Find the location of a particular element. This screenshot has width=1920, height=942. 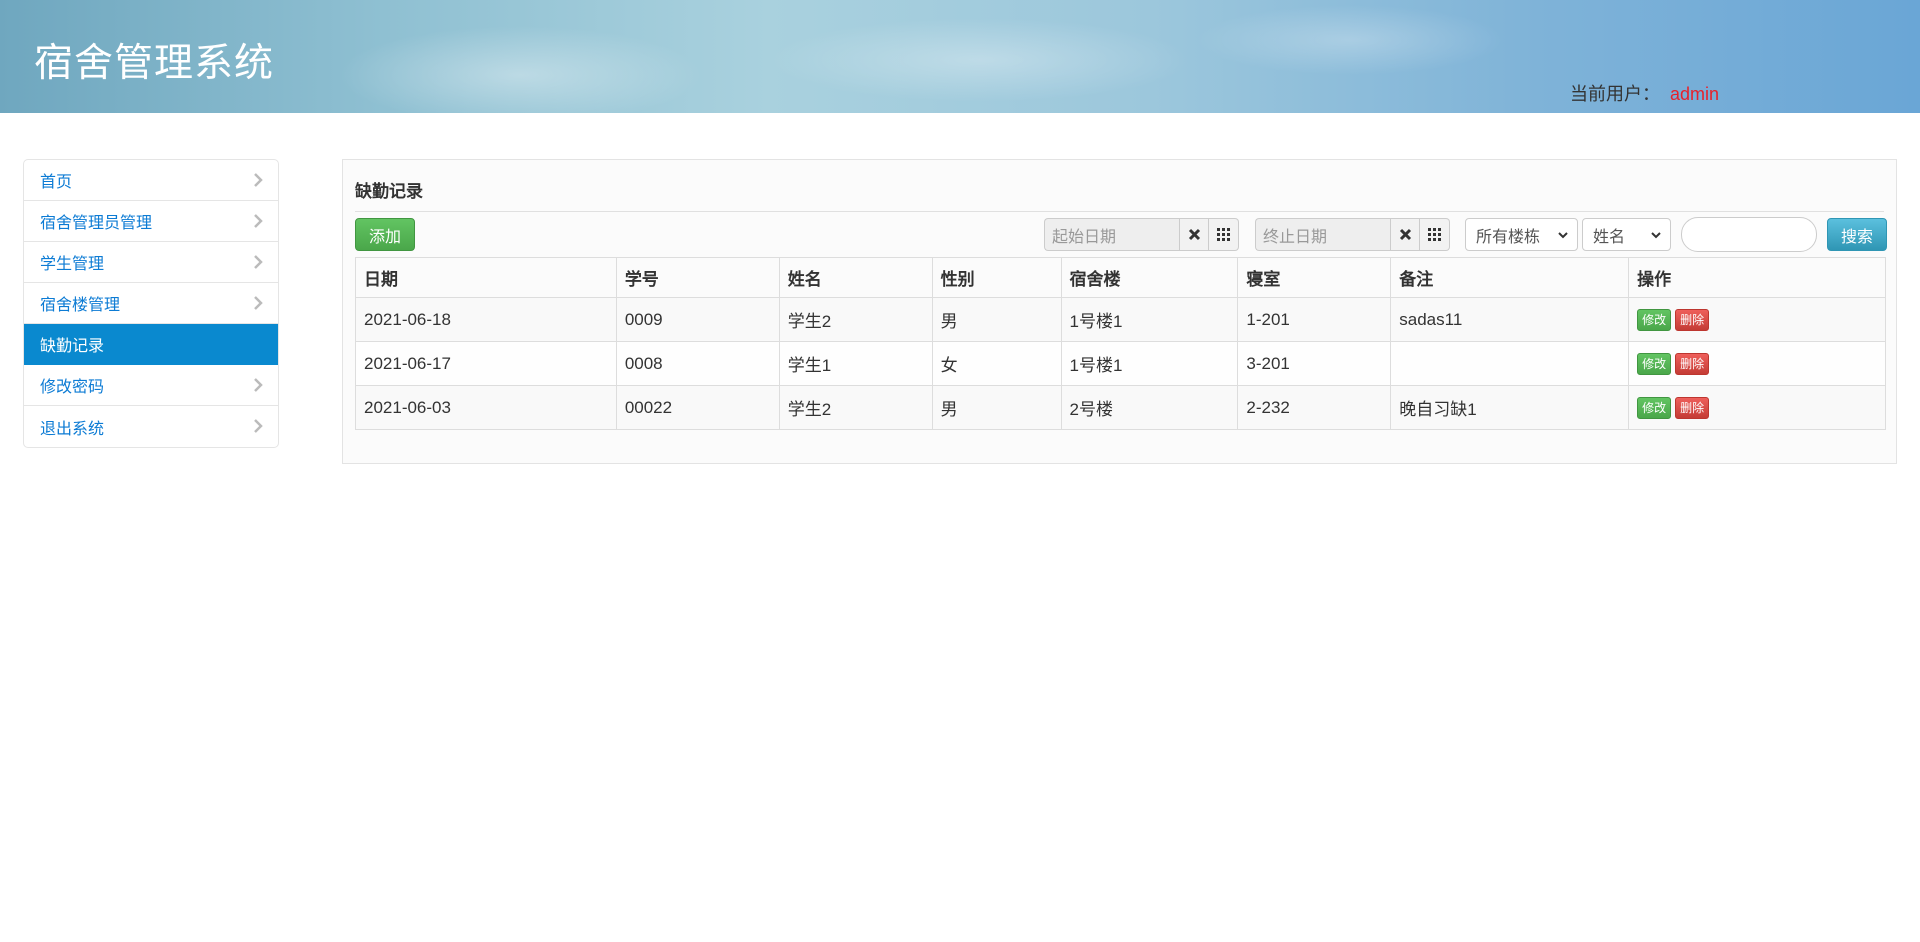

end-date-input: 终止日期 is located at coordinates (1322, 234).